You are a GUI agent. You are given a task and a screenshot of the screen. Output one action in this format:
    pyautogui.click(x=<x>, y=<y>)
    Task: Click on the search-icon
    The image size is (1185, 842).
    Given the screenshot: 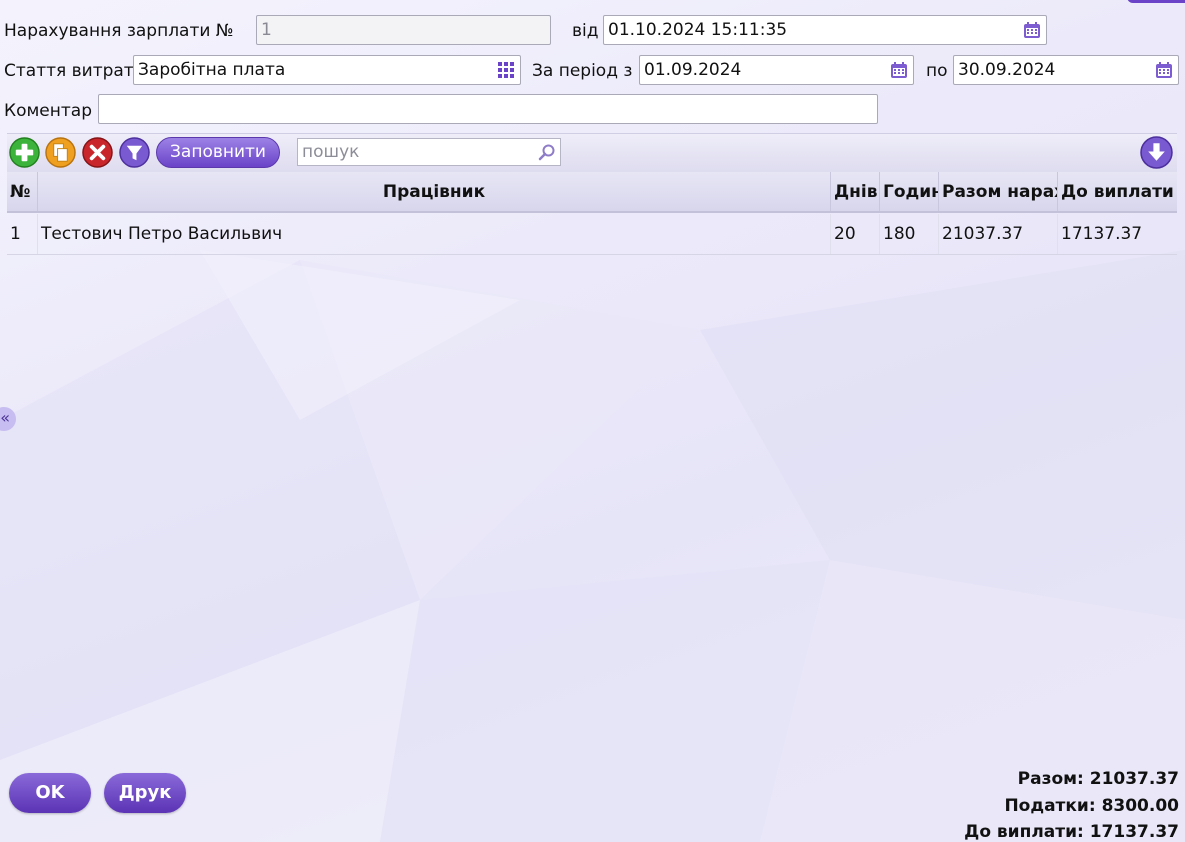 What is the action you would take?
    pyautogui.click(x=547, y=152)
    